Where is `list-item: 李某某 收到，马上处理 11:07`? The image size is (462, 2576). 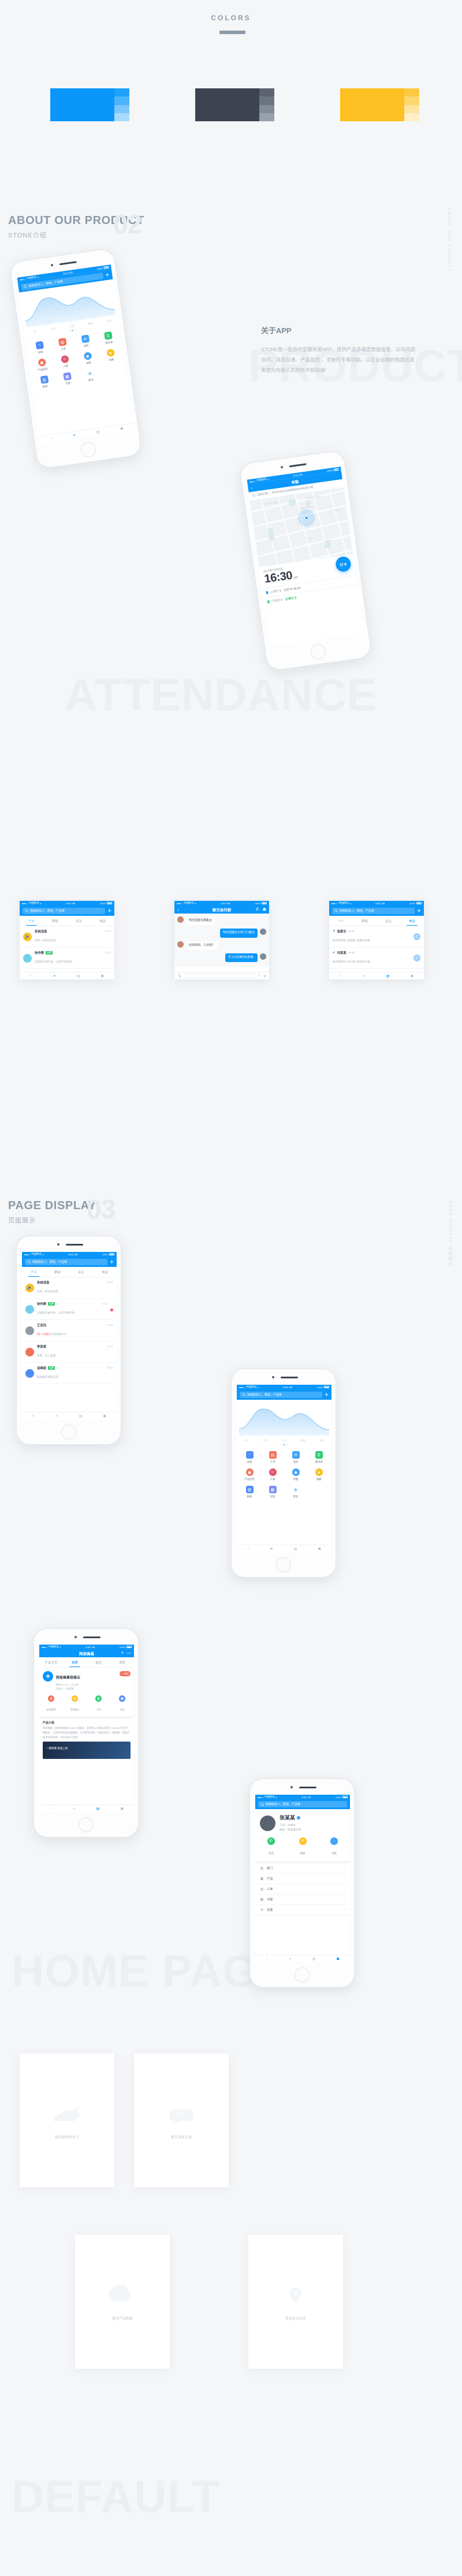
list-item: 李某某 收到，马上处理 11:07 is located at coordinates (69, 1352).